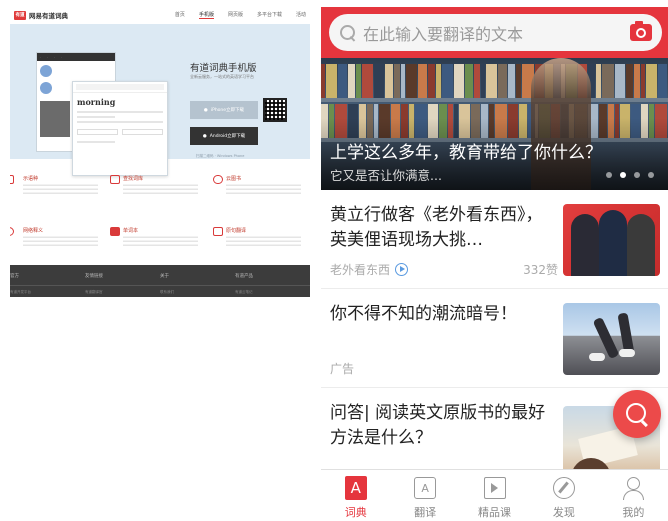  Describe the element at coordinates (540, 270) in the screenshot. I see `feed-item-likes: 332赞` at that location.